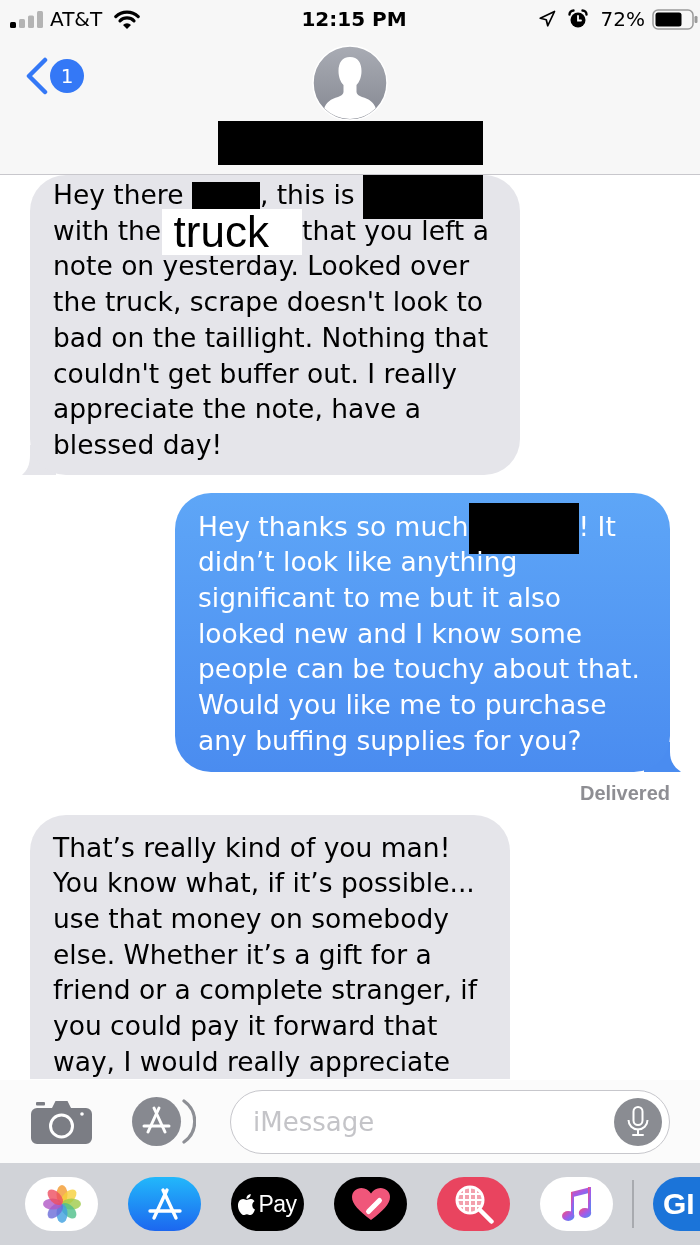 The height and width of the screenshot is (1245, 700). What do you see at coordinates (164, 1204) in the screenshot?
I see `letter-a-icon` at bounding box center [164, 1204].